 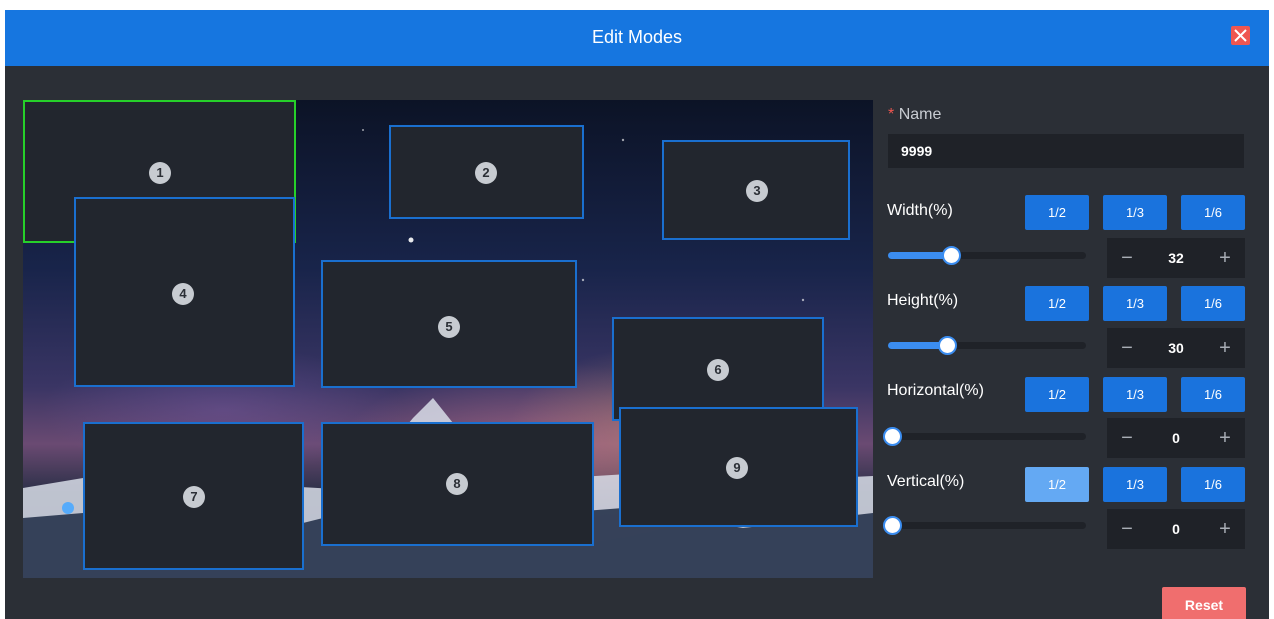 What do you see at coordinates (1127, 258) in the screenshot?
I see `width-decrement-button: −` at bounding box center [1127, 258].